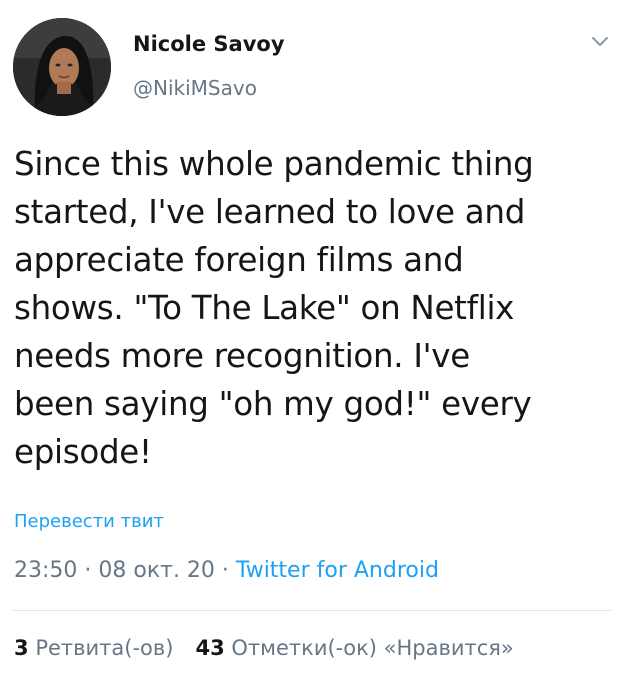 This screenshot has height=681, width=617. What do you see at coordinates (600, 41) in the screenshot?
I see `chevron-down-icon` at bounding box center [600, 41].